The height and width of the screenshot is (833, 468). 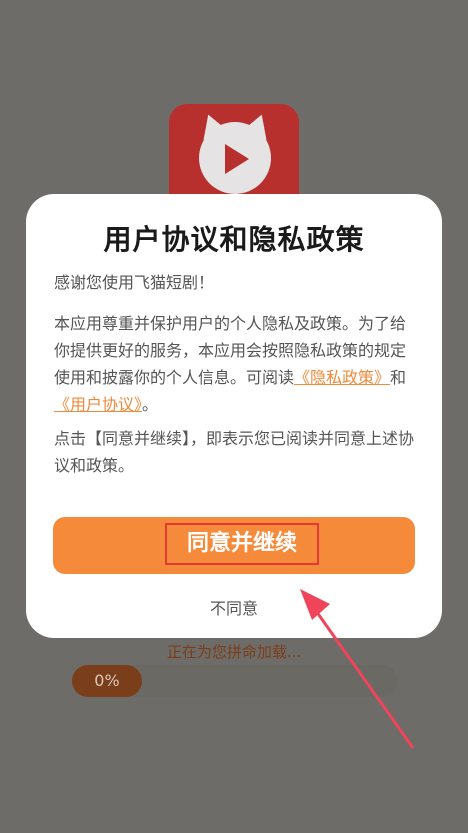 I want to click on greeting-text: 感谢您使用飞猫短剧！, so click(x=134, y=282).